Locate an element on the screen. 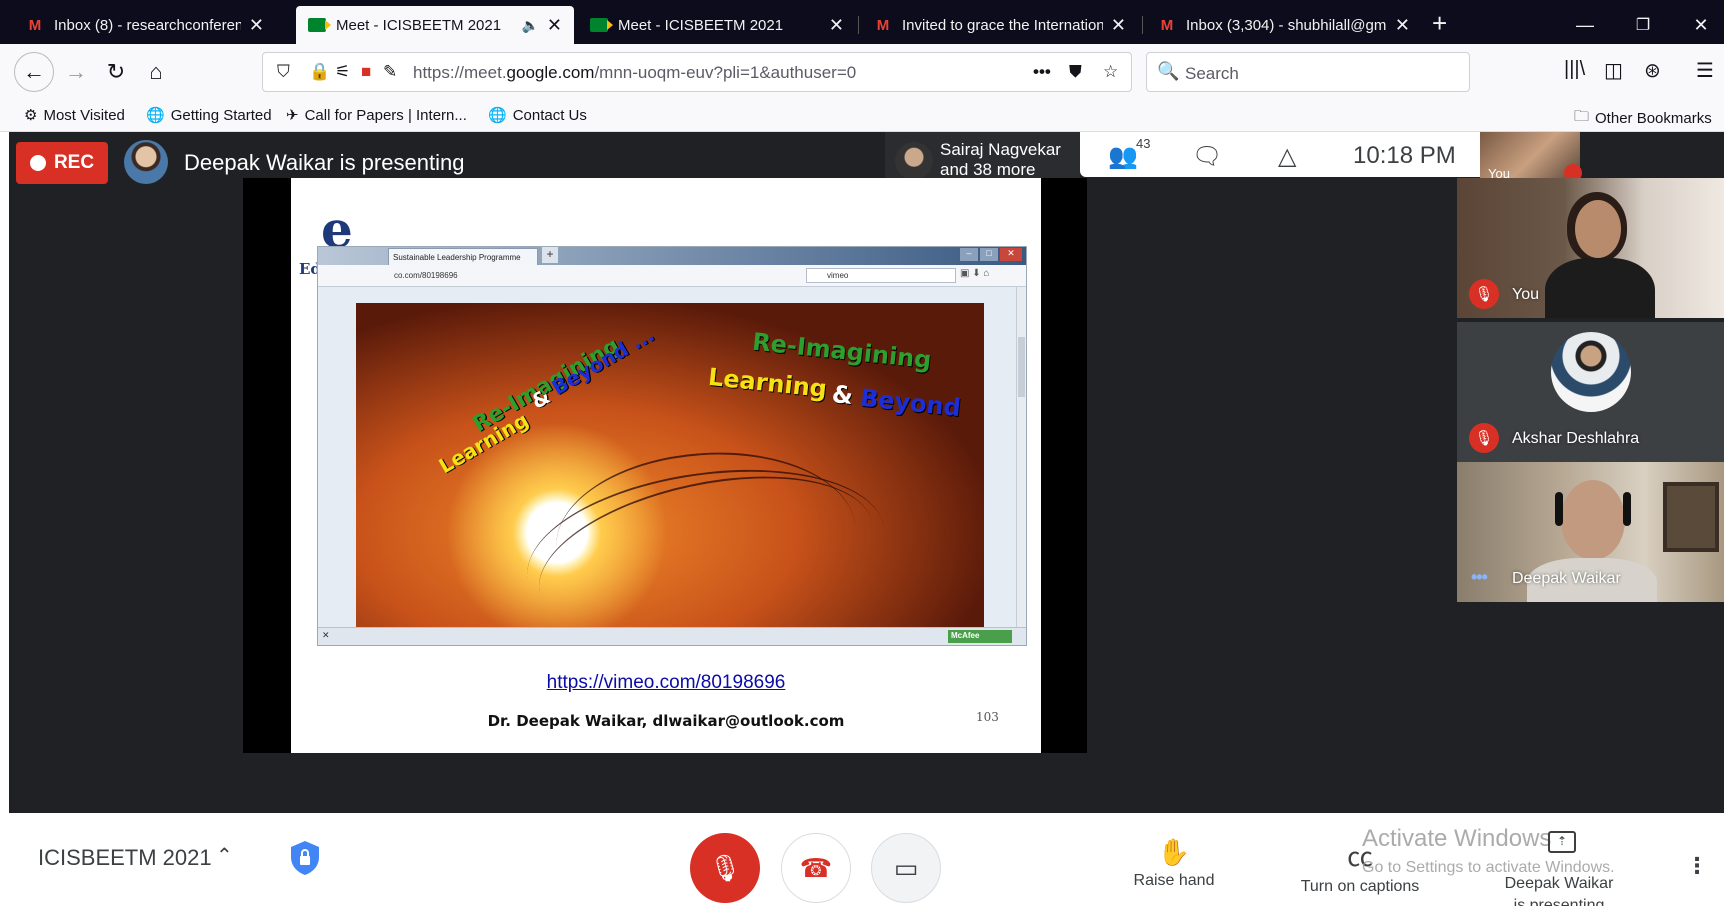 The width and height of the screenshot is (1724, 906). tab-separator is located at coordinates (858, 25).